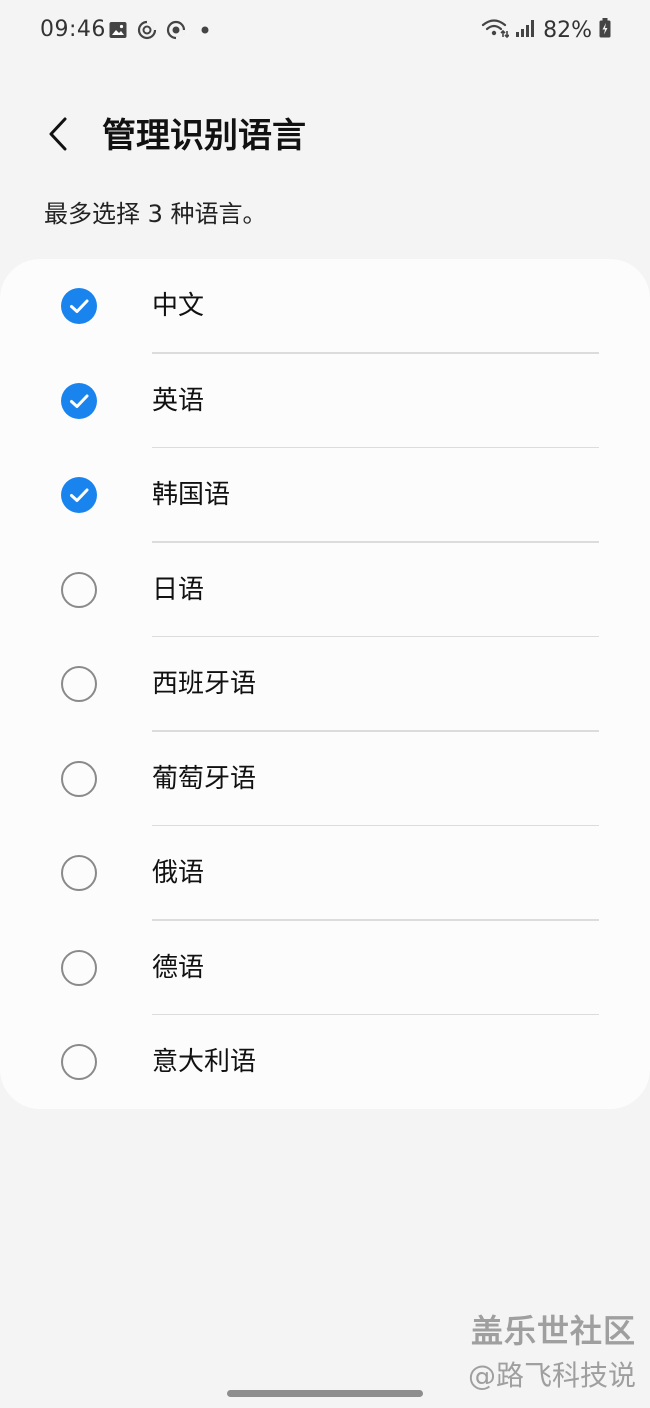  Describe the element at coordinates (567, 30) in the screenshot. I see `battery-percent: 82%` at that location.